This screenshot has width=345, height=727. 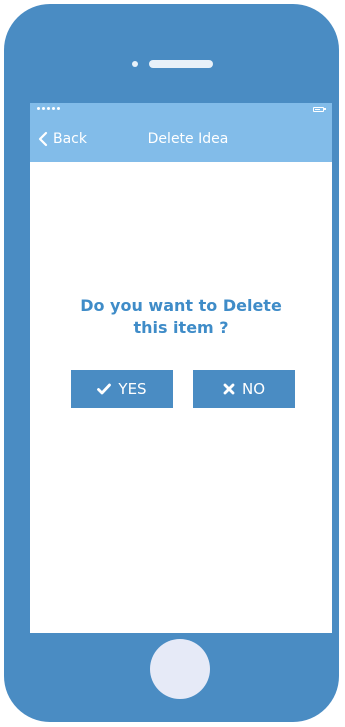 What do you see at coordinates (181, 64) in the screenshot?
I see `speaker-slot` at bounding box center [181, 64].